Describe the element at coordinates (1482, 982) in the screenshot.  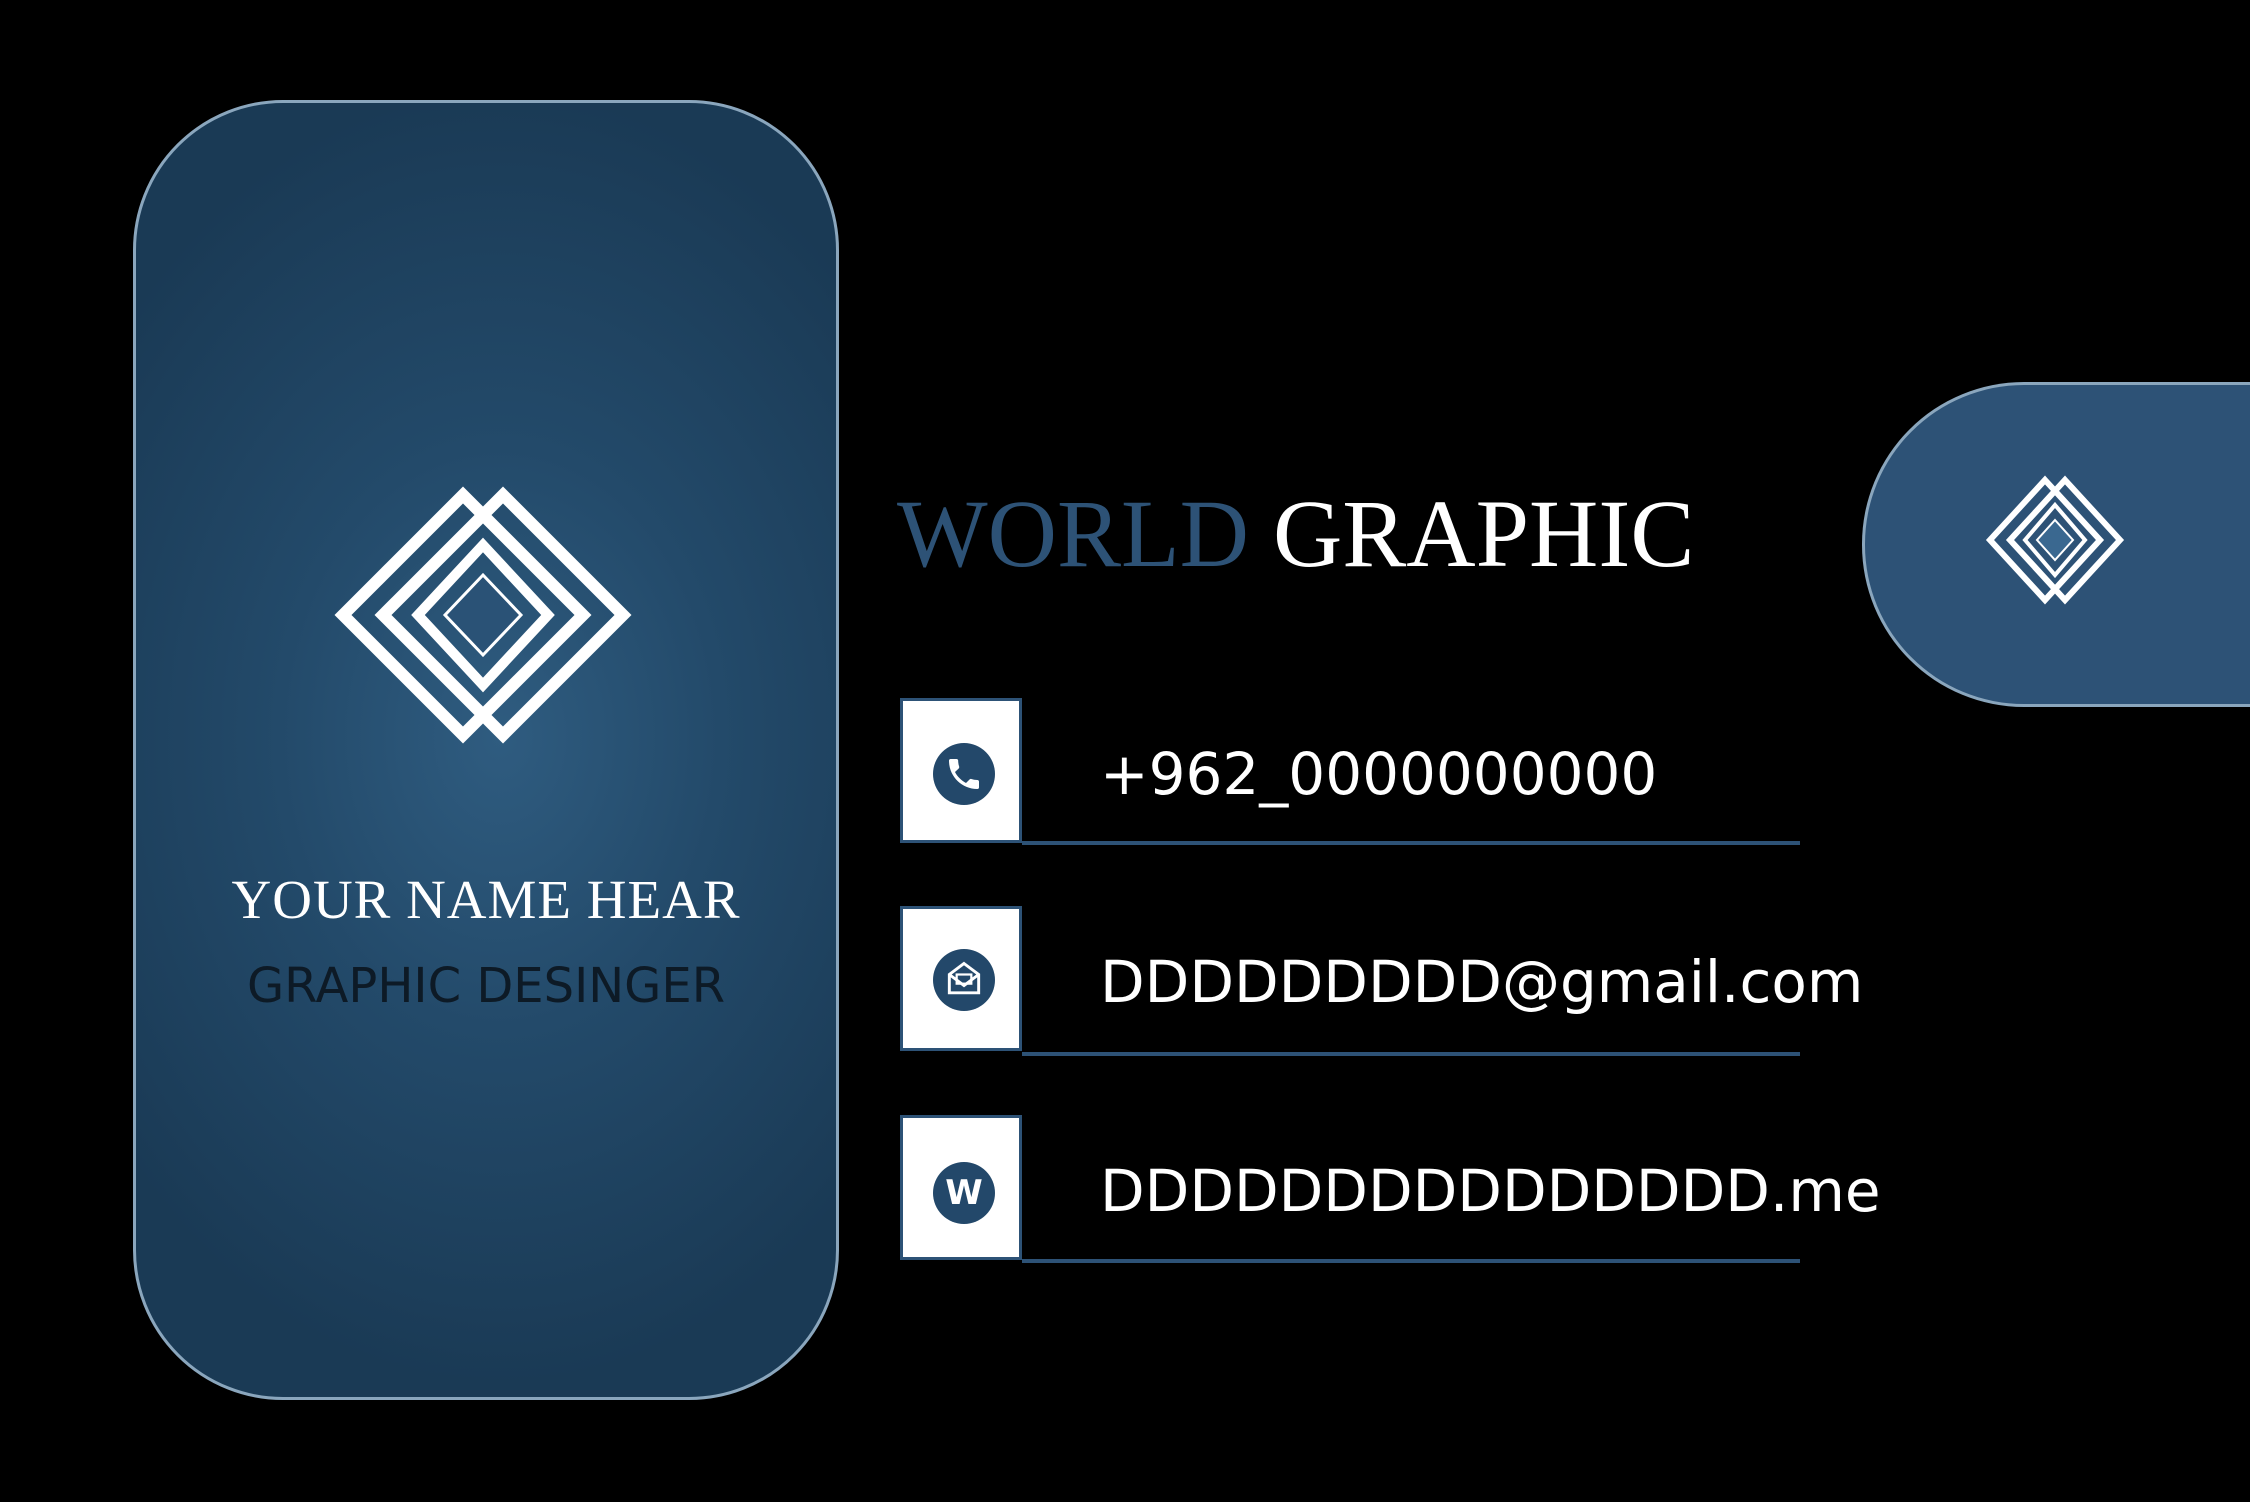
I see `email-address: DDDDDDDDD@gmail.com` at that location.